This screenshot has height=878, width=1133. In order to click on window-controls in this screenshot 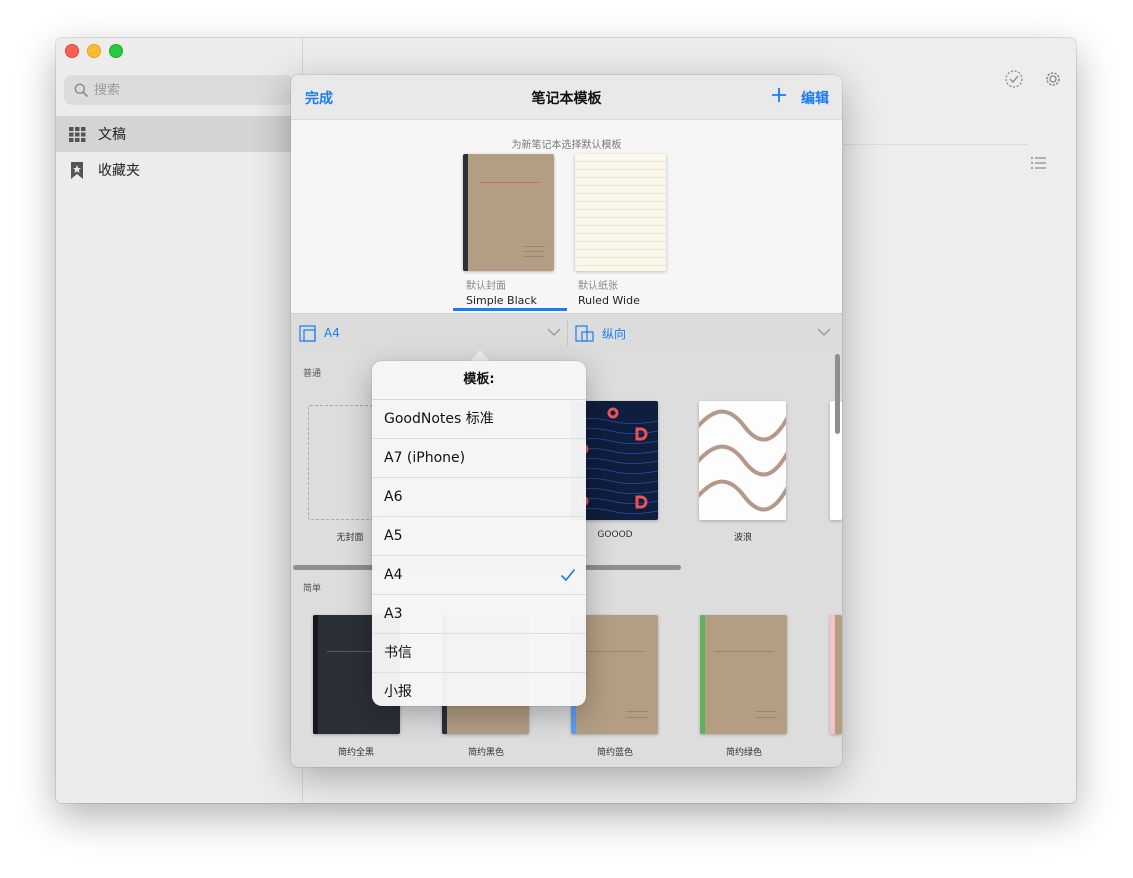, I will do `click(94, 51)`.